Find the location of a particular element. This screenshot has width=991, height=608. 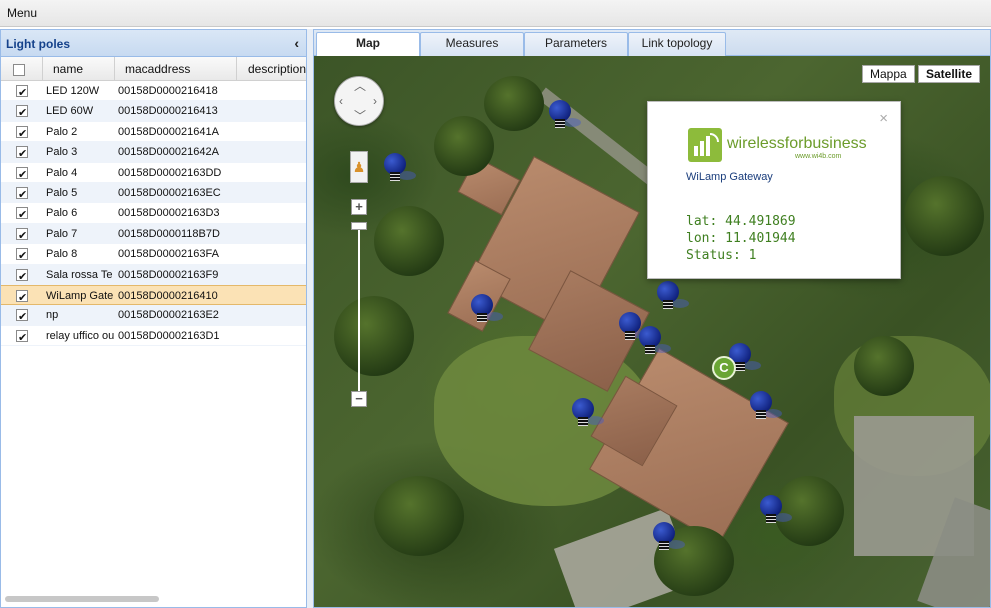

pan-left-icon: ‹ is located at coordinates (341, 101).